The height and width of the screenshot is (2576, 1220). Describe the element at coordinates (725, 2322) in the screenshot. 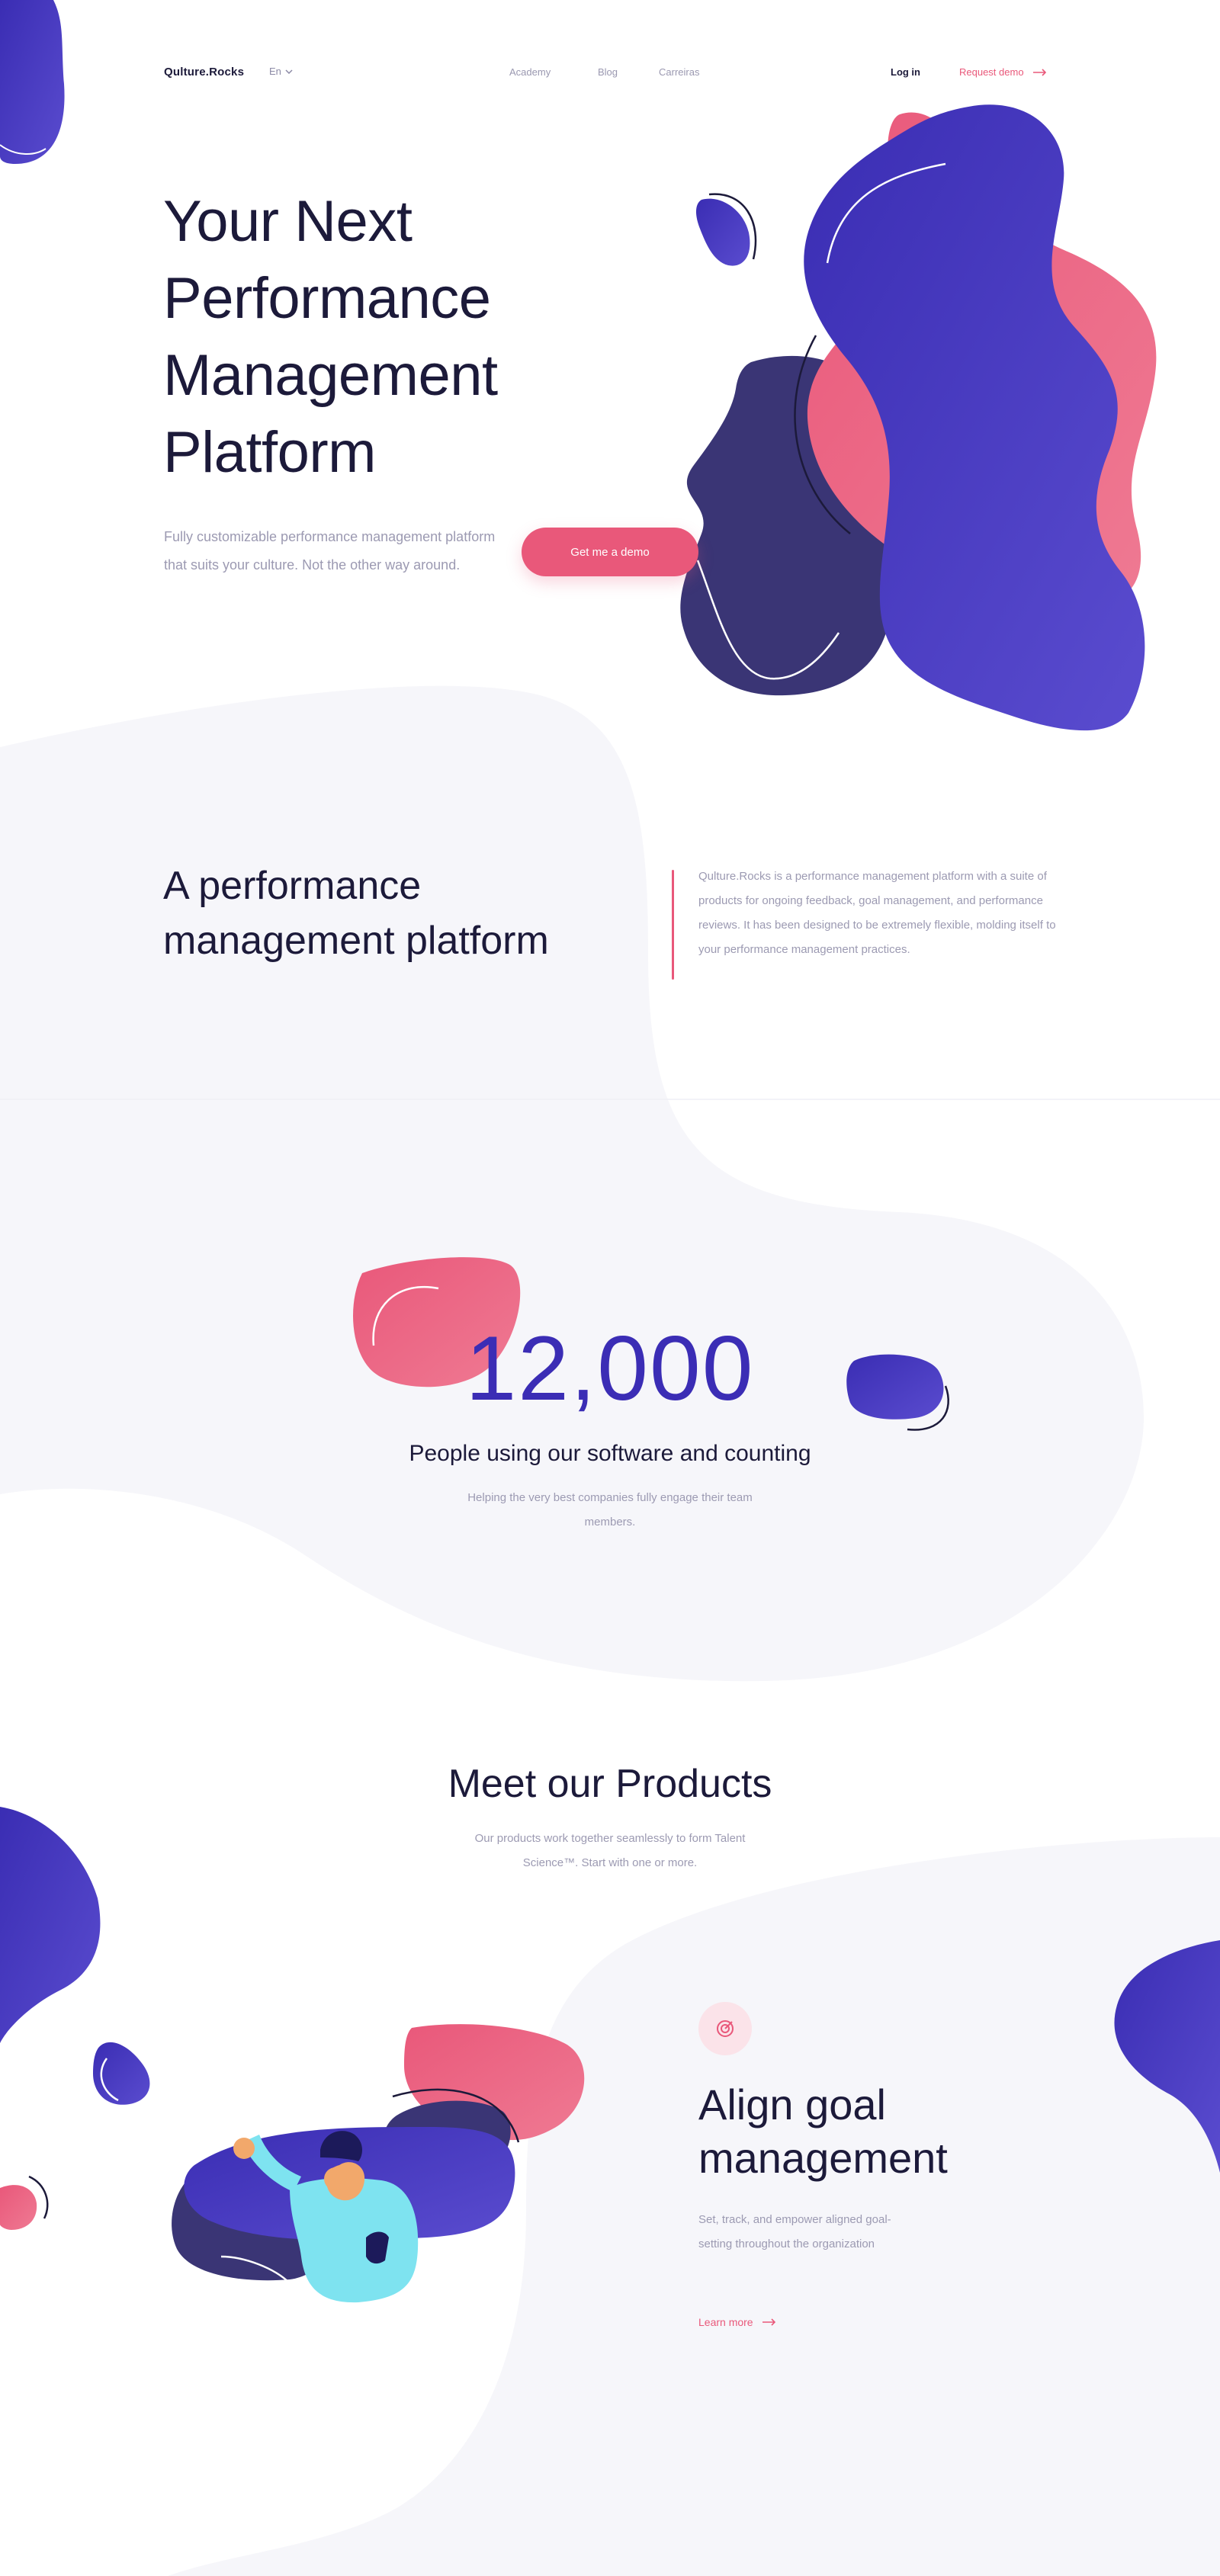

I see `learn-more-label: Learn more` at that location.